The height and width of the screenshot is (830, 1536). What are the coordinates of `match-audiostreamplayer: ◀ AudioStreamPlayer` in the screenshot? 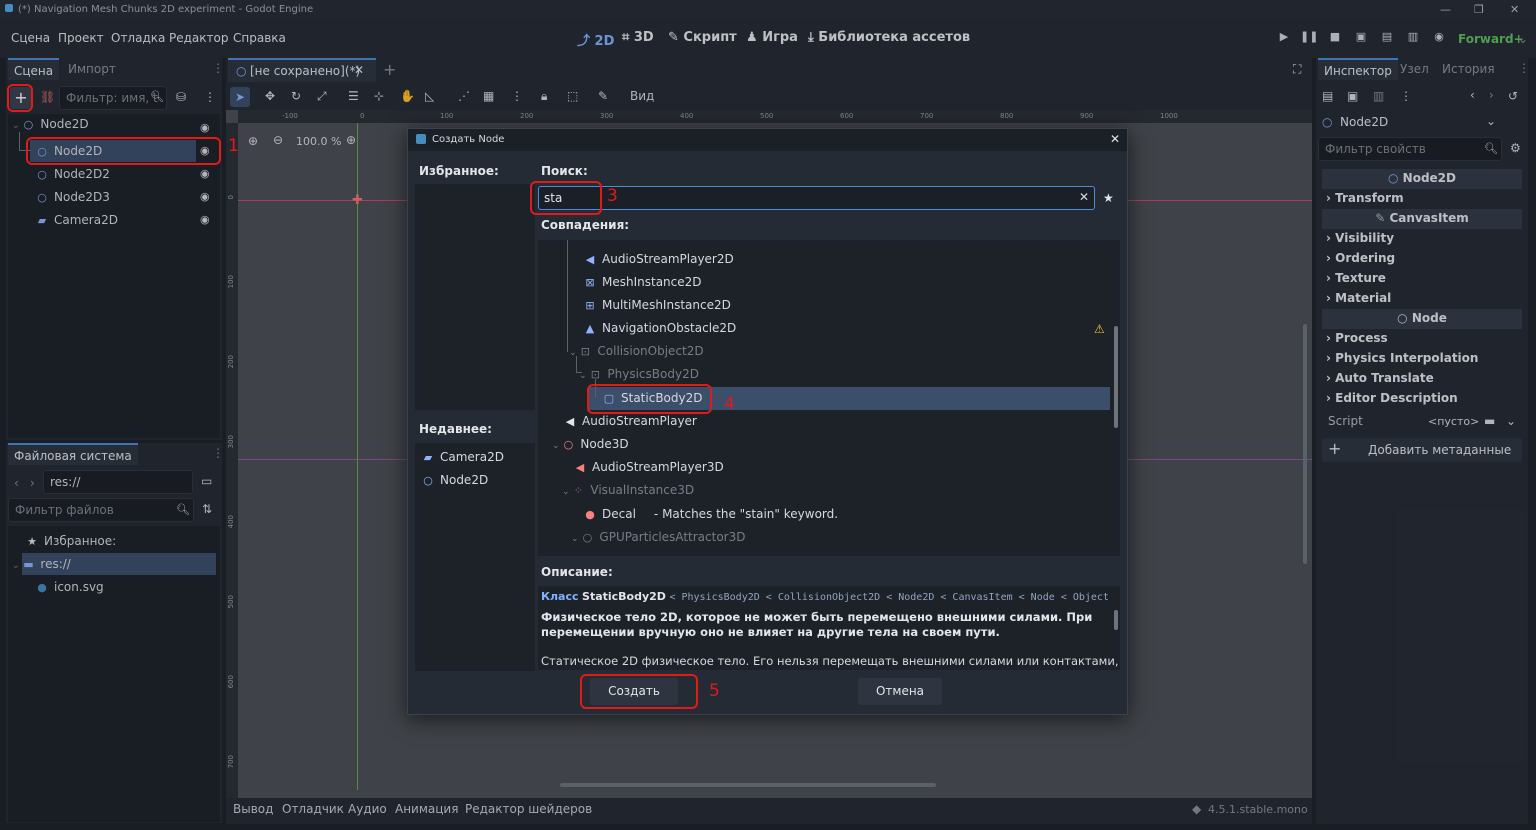 It's located at (630, 425).